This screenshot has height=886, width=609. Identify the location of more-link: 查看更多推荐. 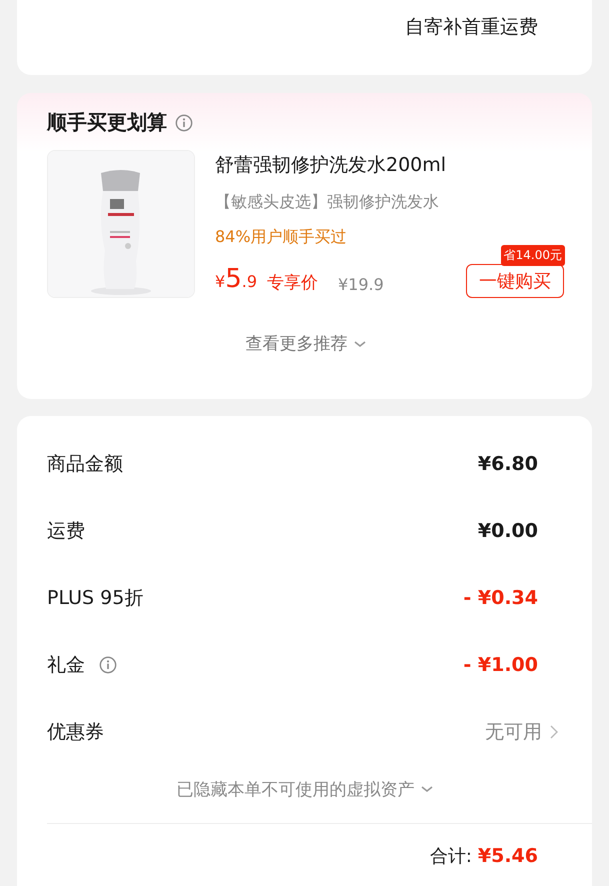
(297, 343).